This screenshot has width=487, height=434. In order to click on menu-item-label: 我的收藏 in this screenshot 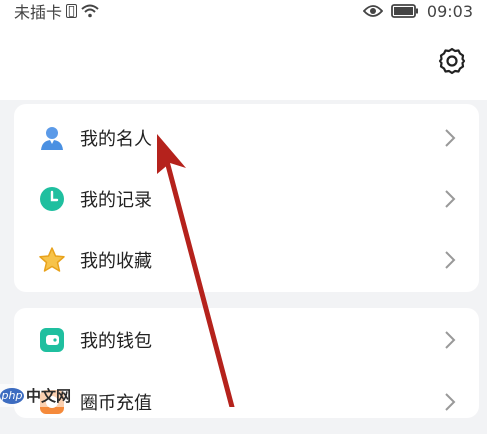, I will do `click(116, 261)`.